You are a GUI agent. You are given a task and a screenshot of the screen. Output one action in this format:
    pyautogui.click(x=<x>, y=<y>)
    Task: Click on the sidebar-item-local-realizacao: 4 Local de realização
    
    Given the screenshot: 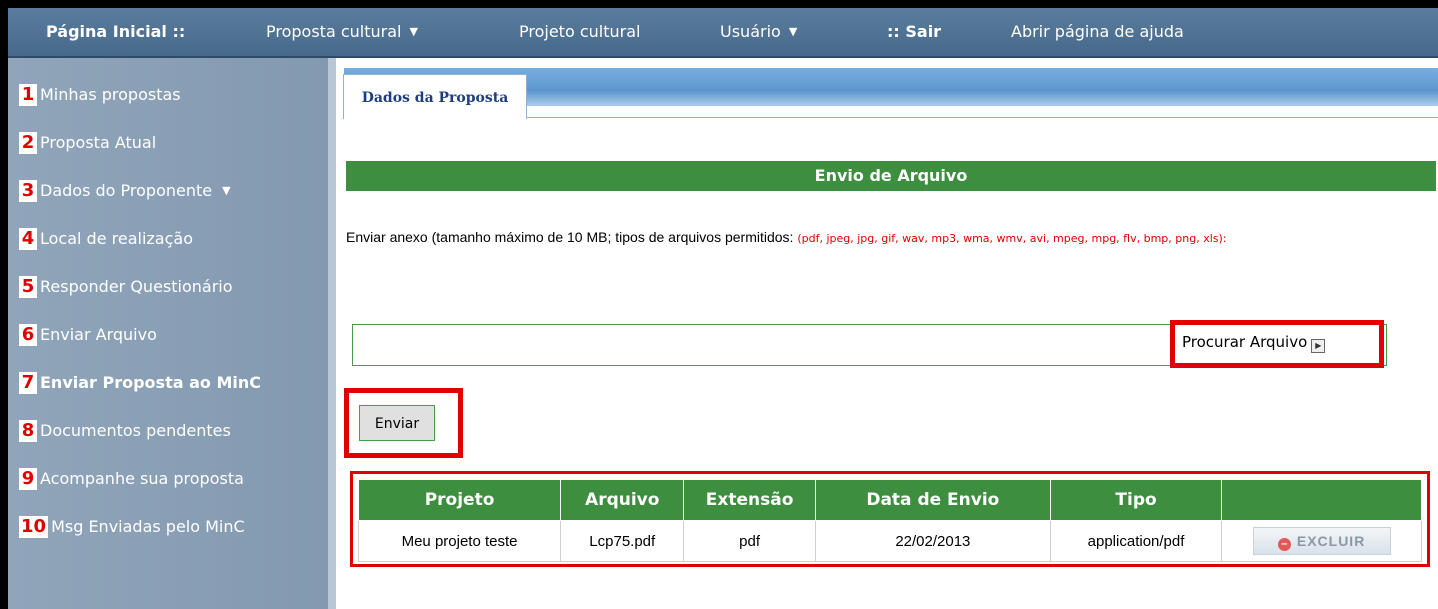 What is the action you would take?
    pyautogui.click(x=106, y=239)
    